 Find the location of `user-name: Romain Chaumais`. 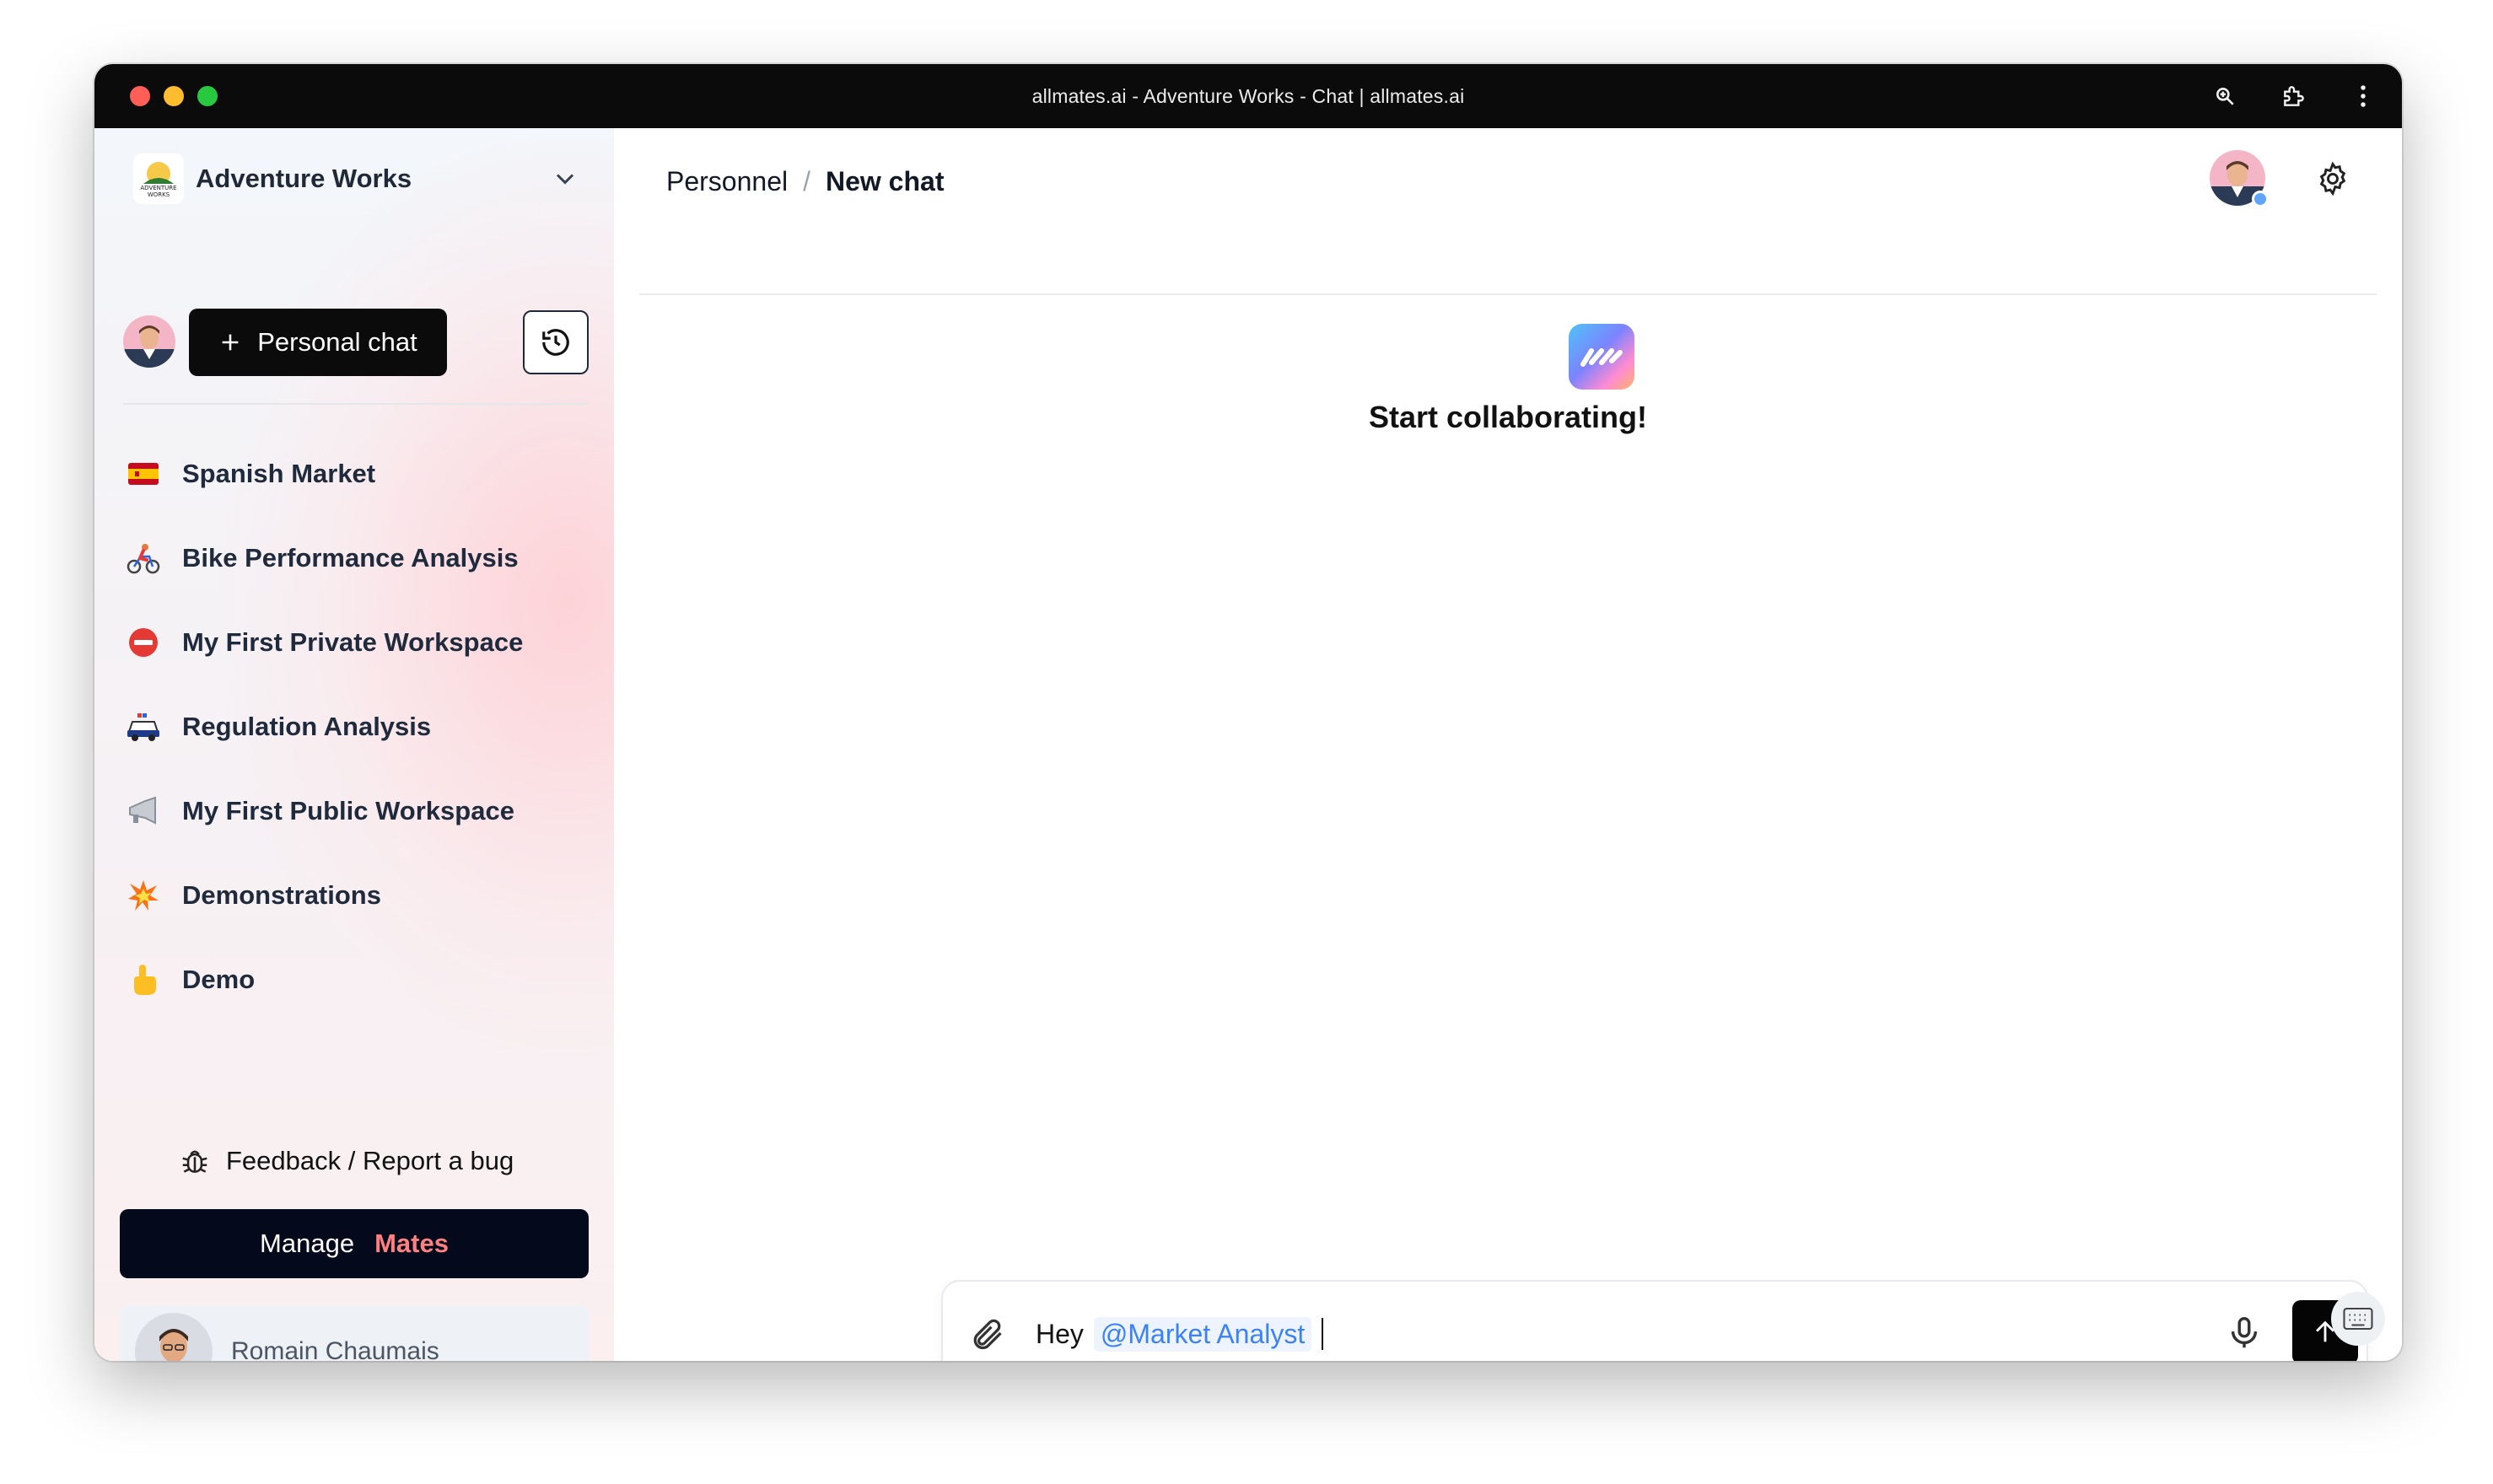

user-name: Romain Chaumais is located at coordinates (335, 1349).